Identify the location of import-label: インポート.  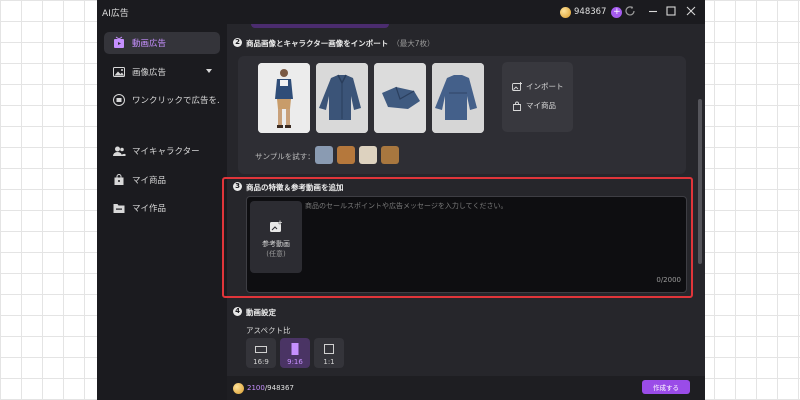
(545, 86).